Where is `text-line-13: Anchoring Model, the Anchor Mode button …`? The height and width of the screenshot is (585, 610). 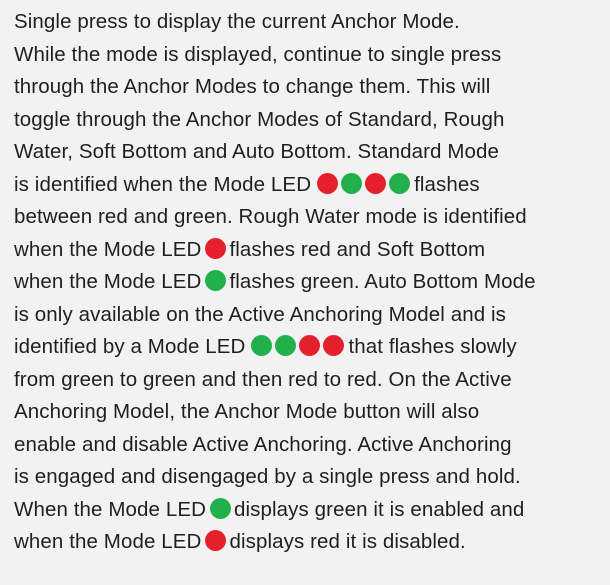 text-line-13: Anchoring Model, the Anchor Mode button … is located at coordinates (247, 411).